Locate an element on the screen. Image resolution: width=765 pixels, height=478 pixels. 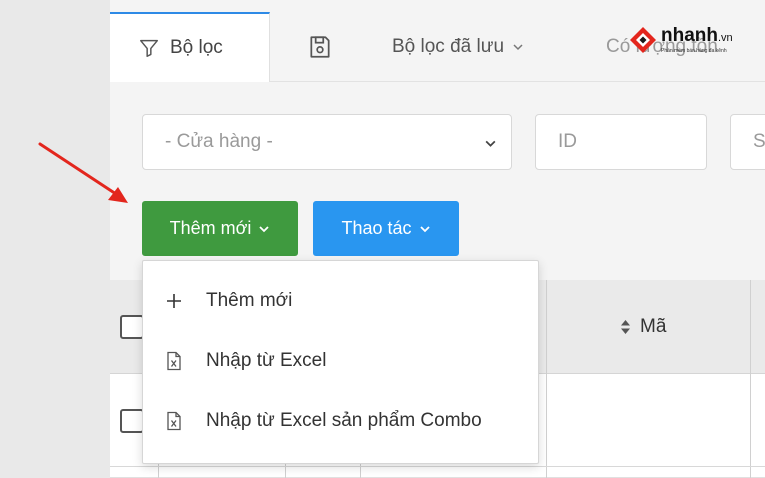
save-icon is located at coordinates (320, 47).